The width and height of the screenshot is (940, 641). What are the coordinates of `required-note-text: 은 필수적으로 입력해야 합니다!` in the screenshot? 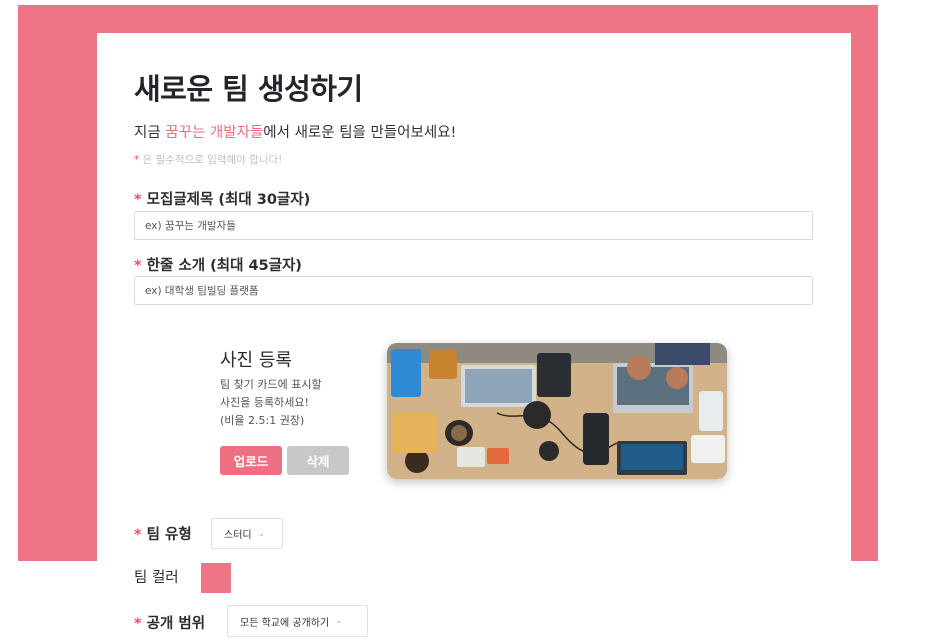 It's located at (211, 160).